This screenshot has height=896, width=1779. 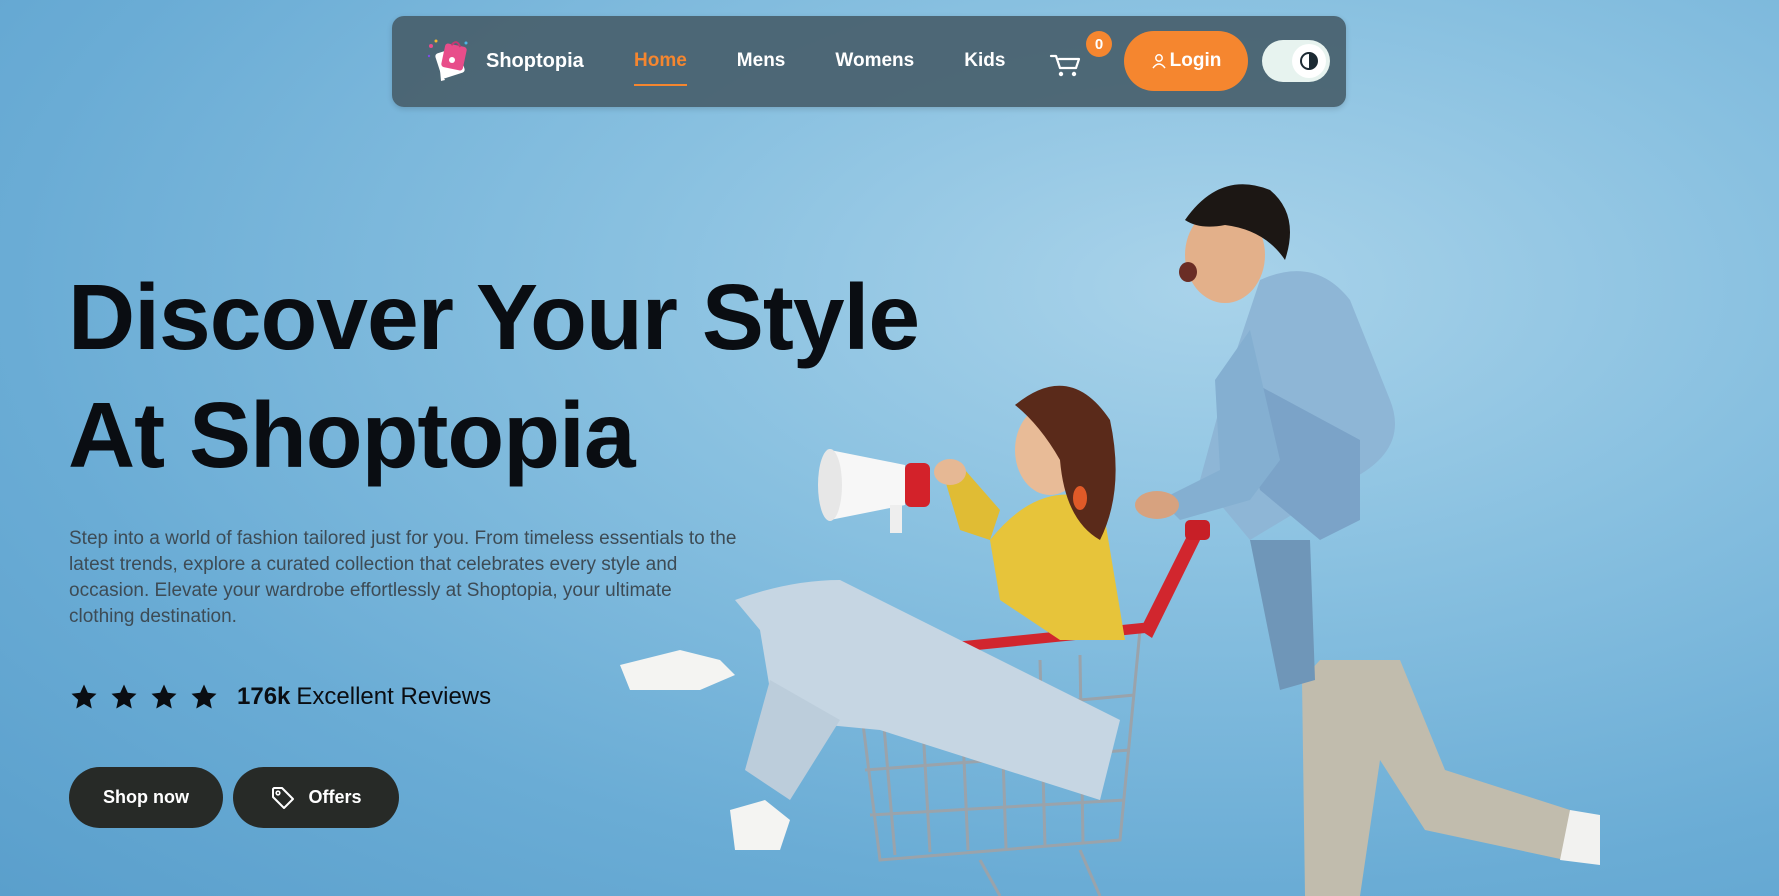 I want to click on login-button: Login, so click(x=1186, y=61).